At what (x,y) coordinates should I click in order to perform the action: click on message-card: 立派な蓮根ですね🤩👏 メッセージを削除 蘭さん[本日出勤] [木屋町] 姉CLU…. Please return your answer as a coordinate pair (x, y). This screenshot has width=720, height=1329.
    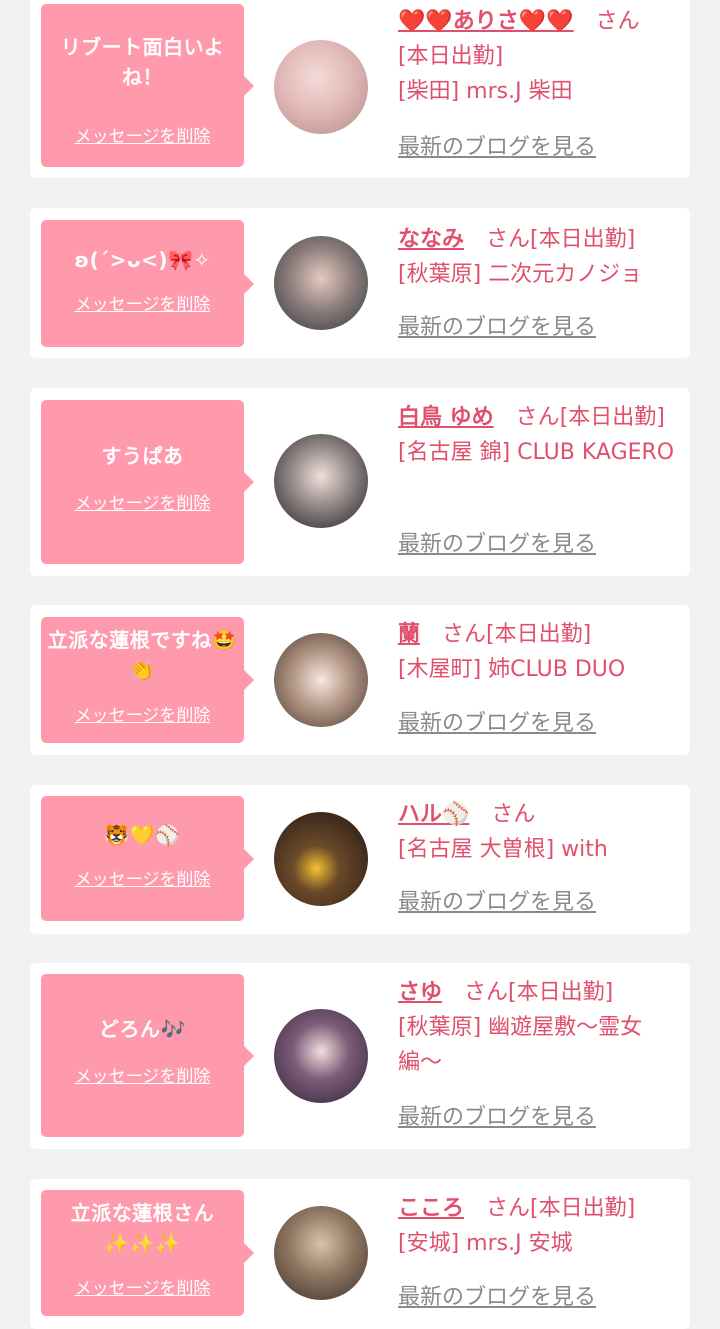
    Looking at the image, I should click on (360, 680).